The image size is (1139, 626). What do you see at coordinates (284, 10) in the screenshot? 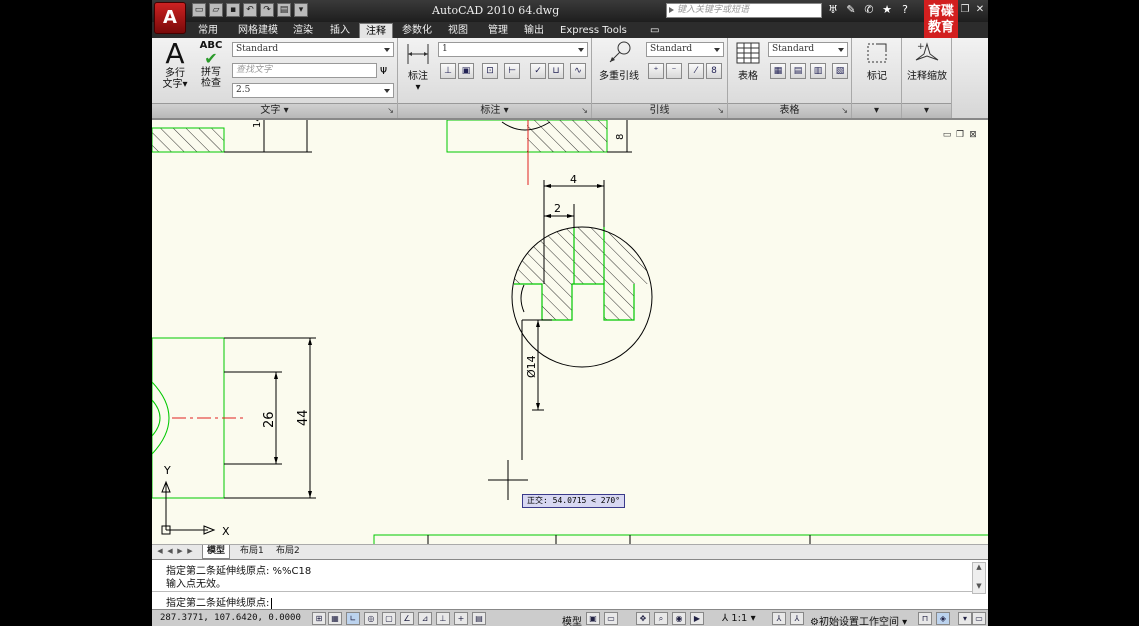
I see `plot-icon: ▤` at bounding box center [284, 10].